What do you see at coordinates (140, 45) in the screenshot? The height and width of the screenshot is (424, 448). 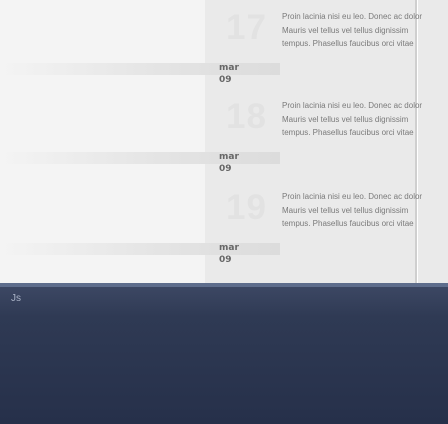 I see `date-block: 17 mar 09` at bounding box center [140, 45].